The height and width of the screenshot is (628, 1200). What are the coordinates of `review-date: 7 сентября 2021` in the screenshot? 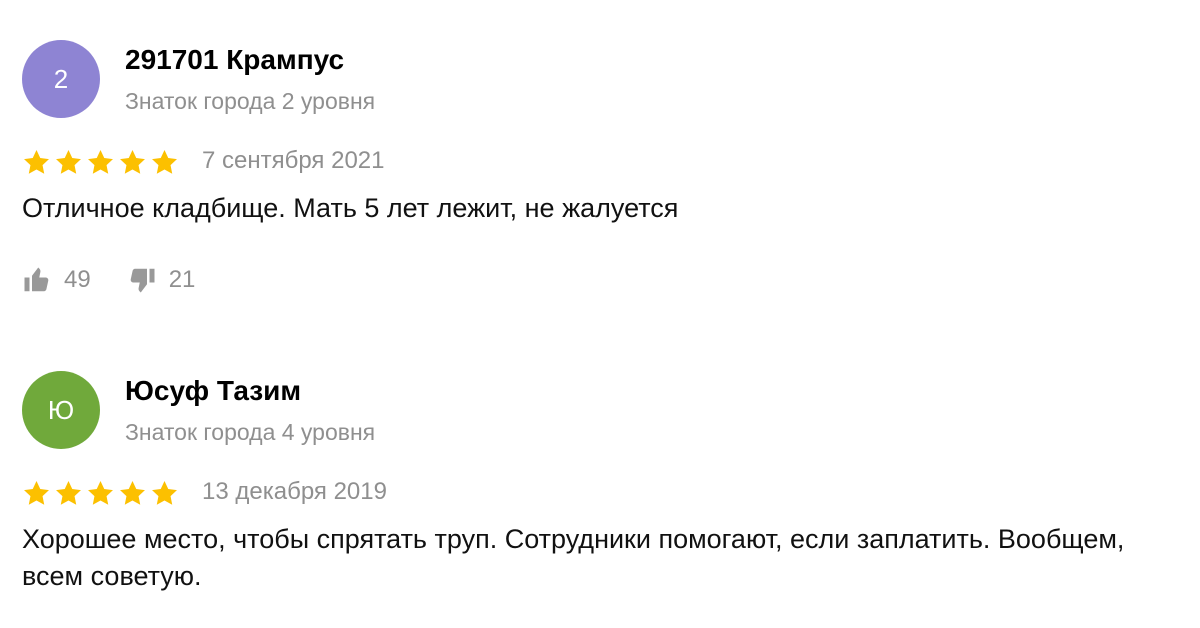 It's located at (293, 160).